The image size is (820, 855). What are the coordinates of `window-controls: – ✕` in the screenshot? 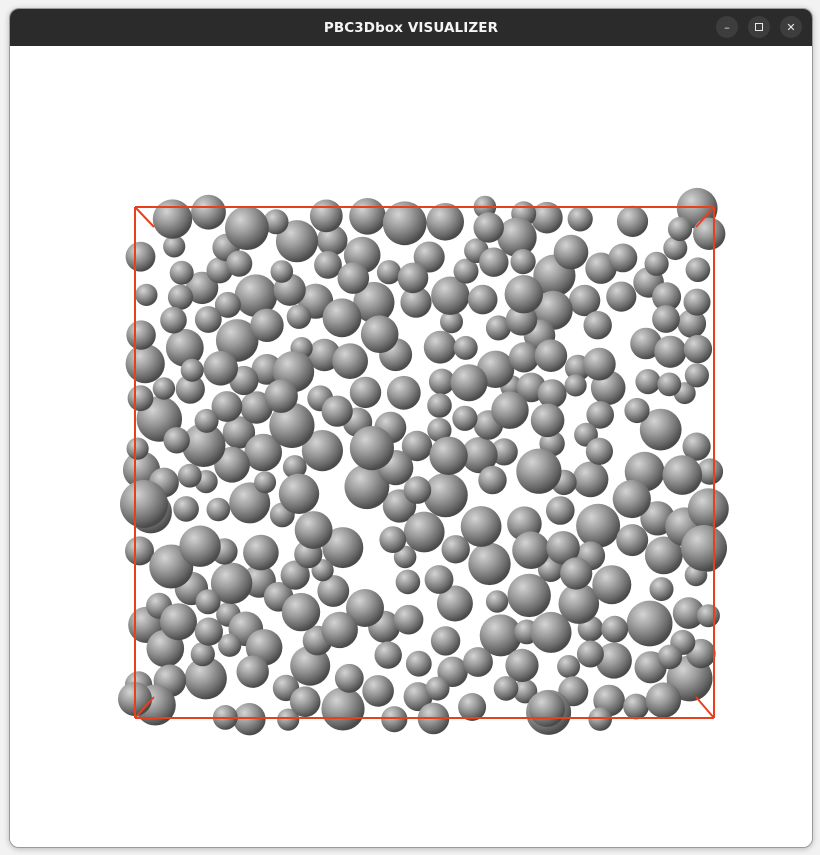 It's located at (759, 27).